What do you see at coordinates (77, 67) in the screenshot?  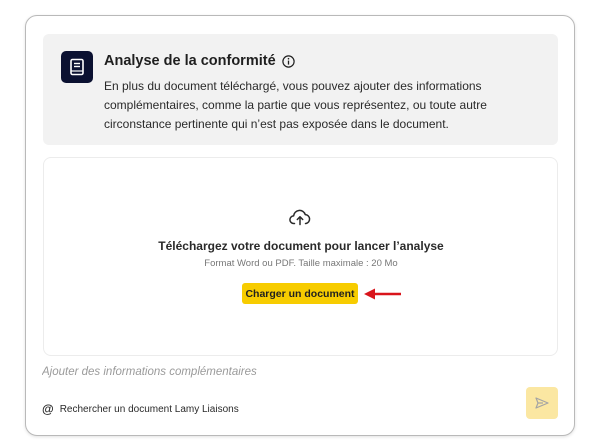 I see `book-icon` at bounding box center [77, 67].